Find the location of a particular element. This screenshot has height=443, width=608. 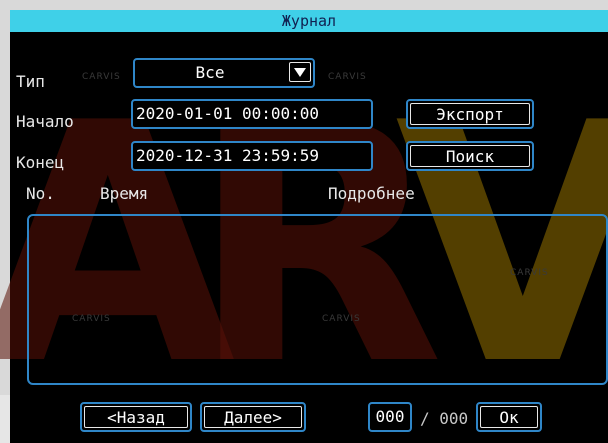

type-selected-value: Все is located at coordinates (210, 72).